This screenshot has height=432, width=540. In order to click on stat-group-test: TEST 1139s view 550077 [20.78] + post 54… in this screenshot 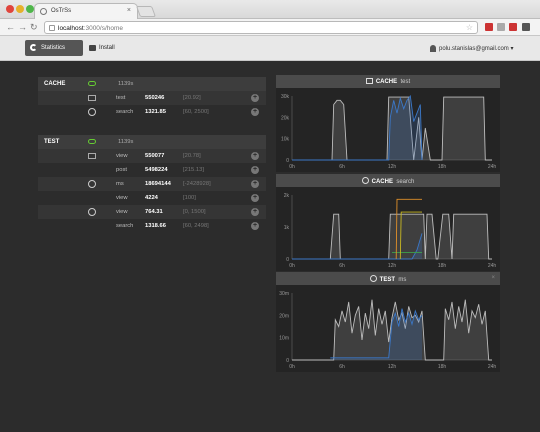, I will do `click(152, 184)`.